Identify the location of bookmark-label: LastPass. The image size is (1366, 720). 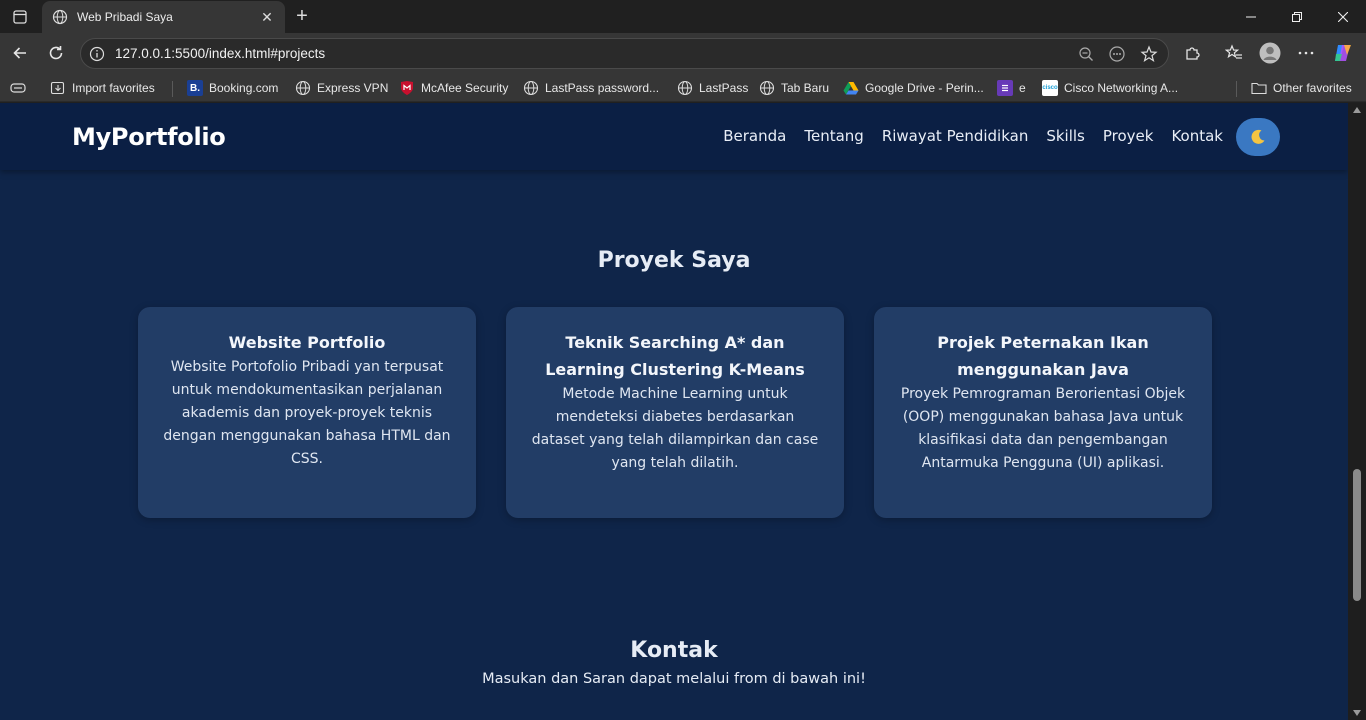
(724, 88).